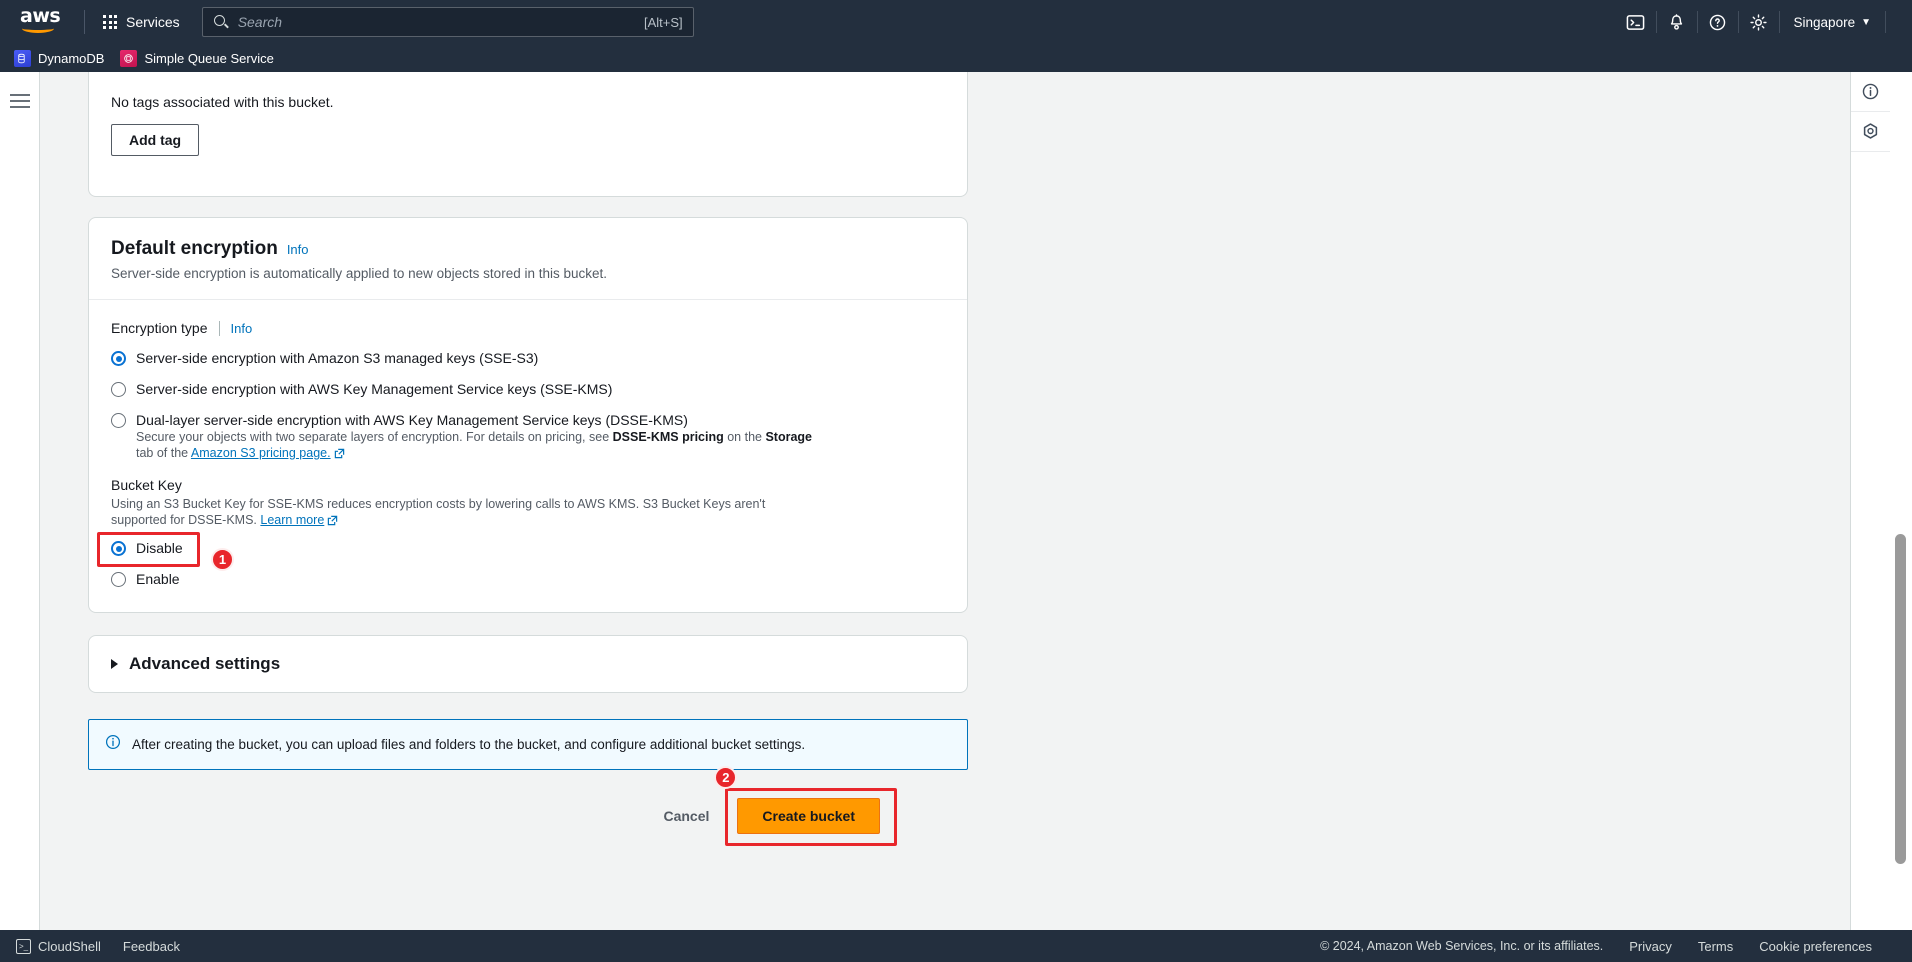  I want to click on page-title: Default encryption, so click(194, 248).